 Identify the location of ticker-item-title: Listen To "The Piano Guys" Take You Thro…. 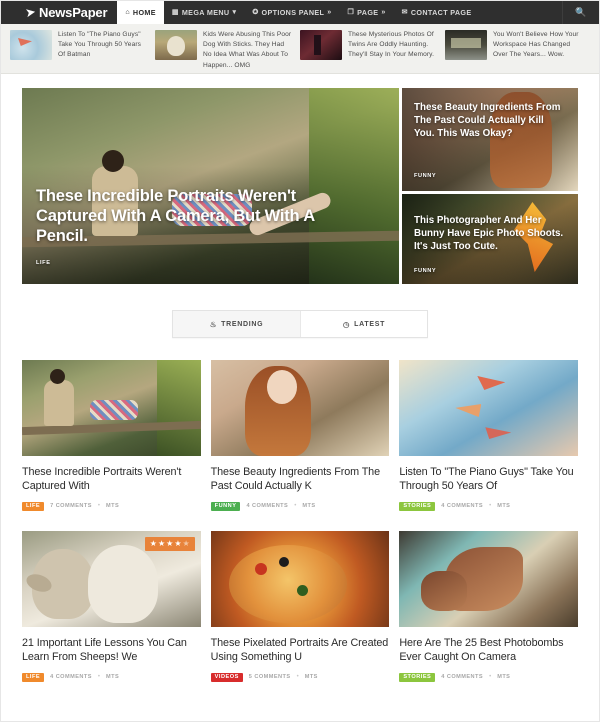
(100, 45).